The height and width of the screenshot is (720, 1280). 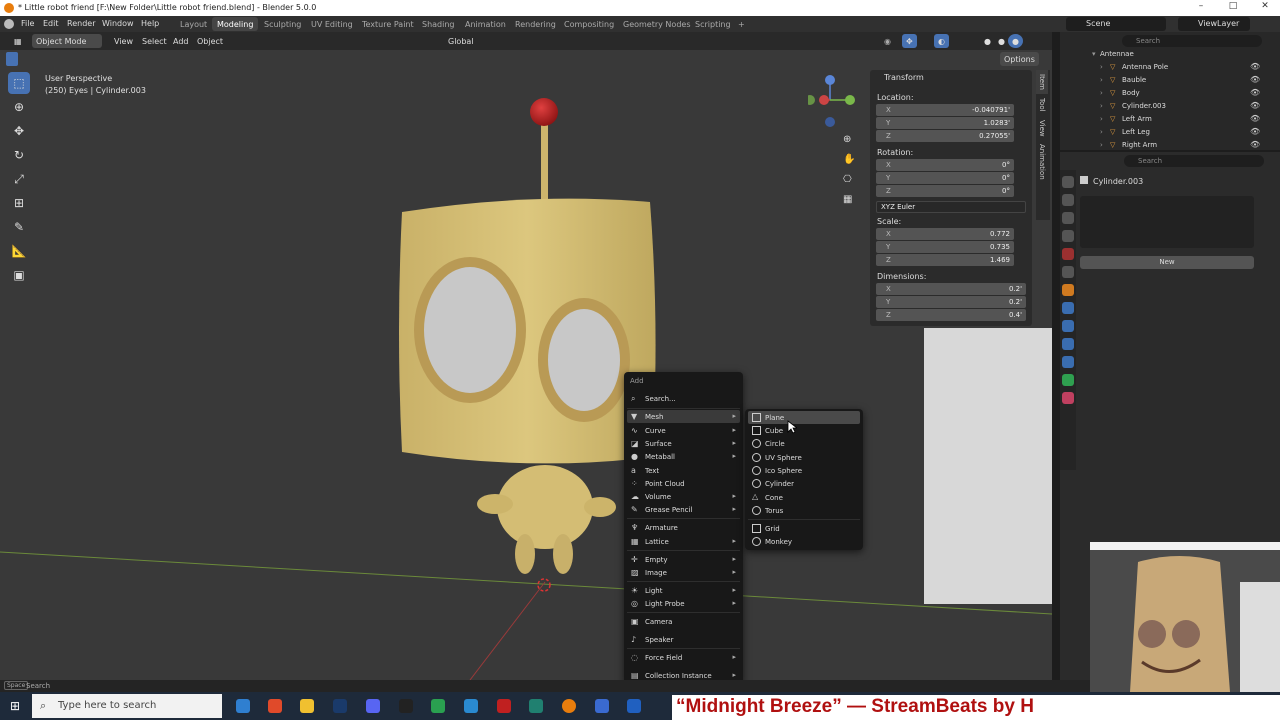 I want to click on windows-start-icon: ⊞, so click(x=15, y=706).